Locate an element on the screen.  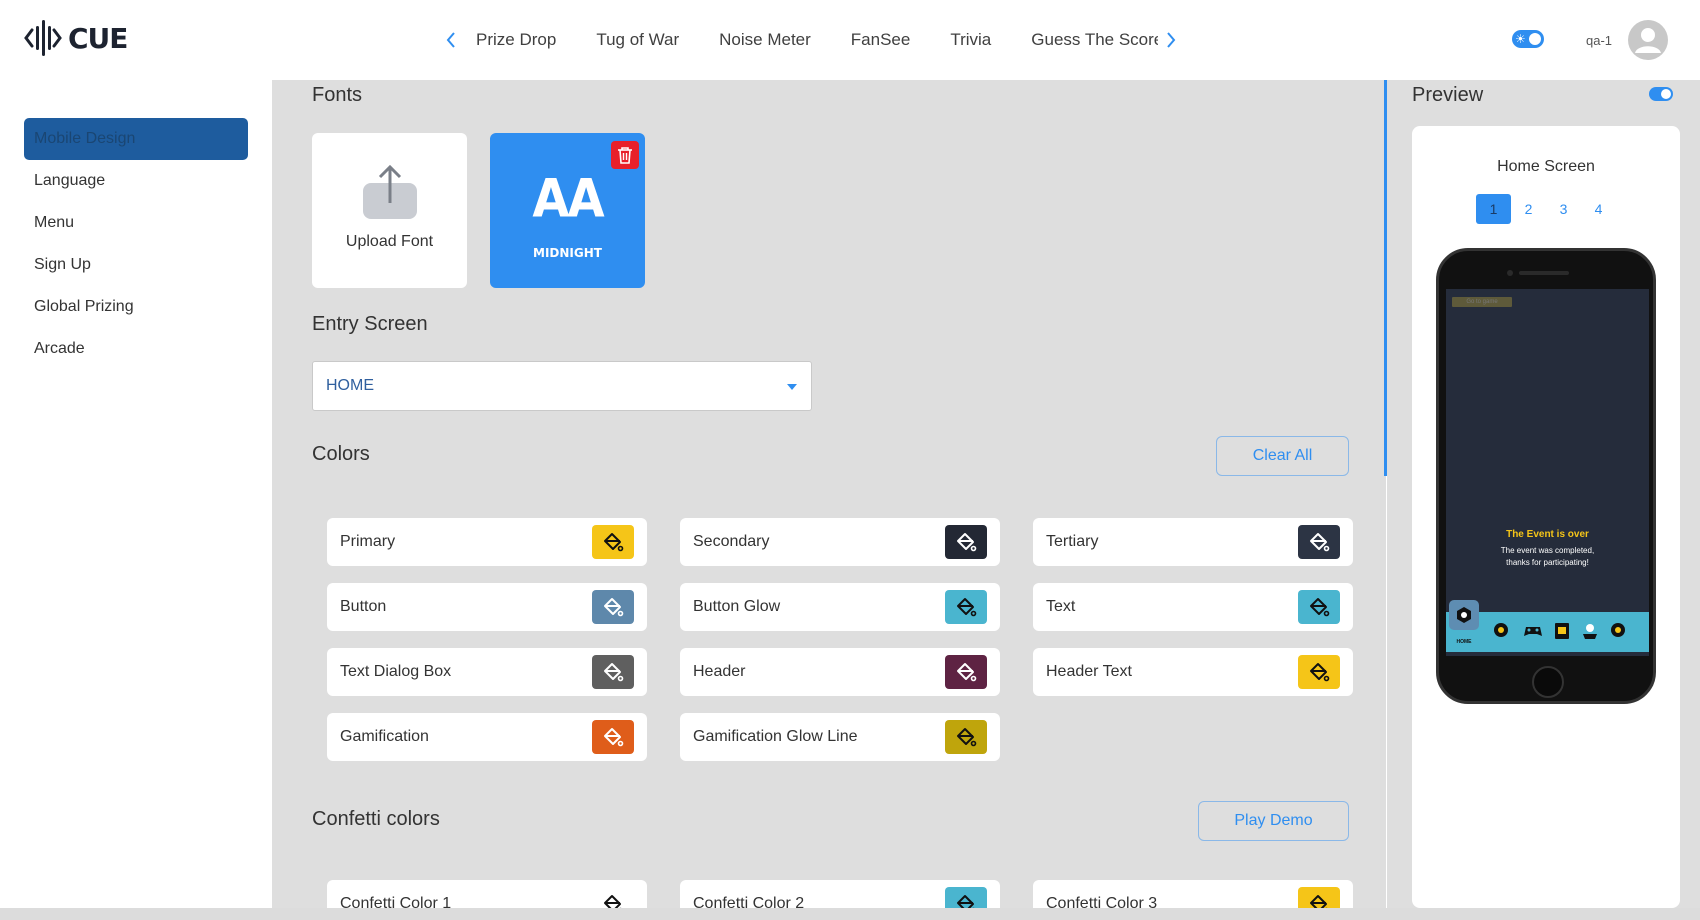
go-to-game-button: Go to game is located at coordinates (1482, 302).